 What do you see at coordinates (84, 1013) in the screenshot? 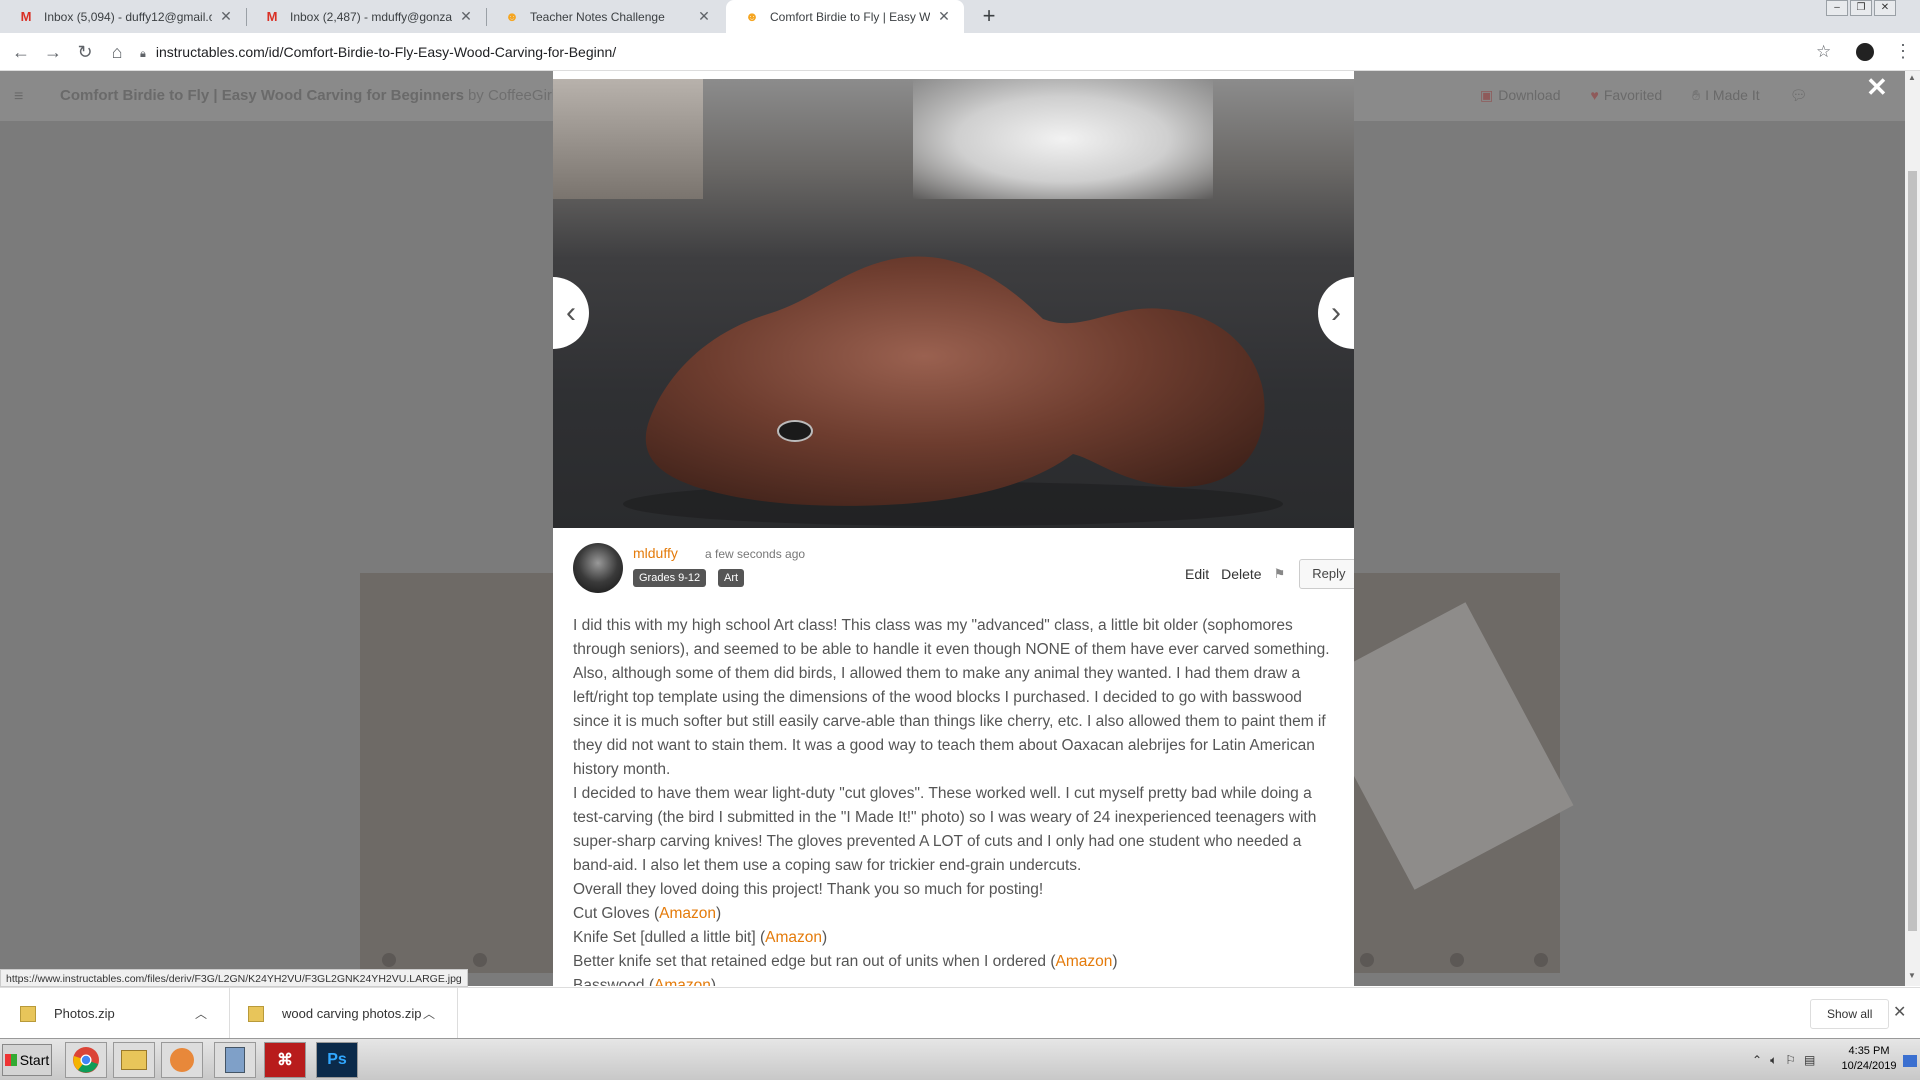
I see `download-filename: Photos.zip` at bounding box center [84, 1013].